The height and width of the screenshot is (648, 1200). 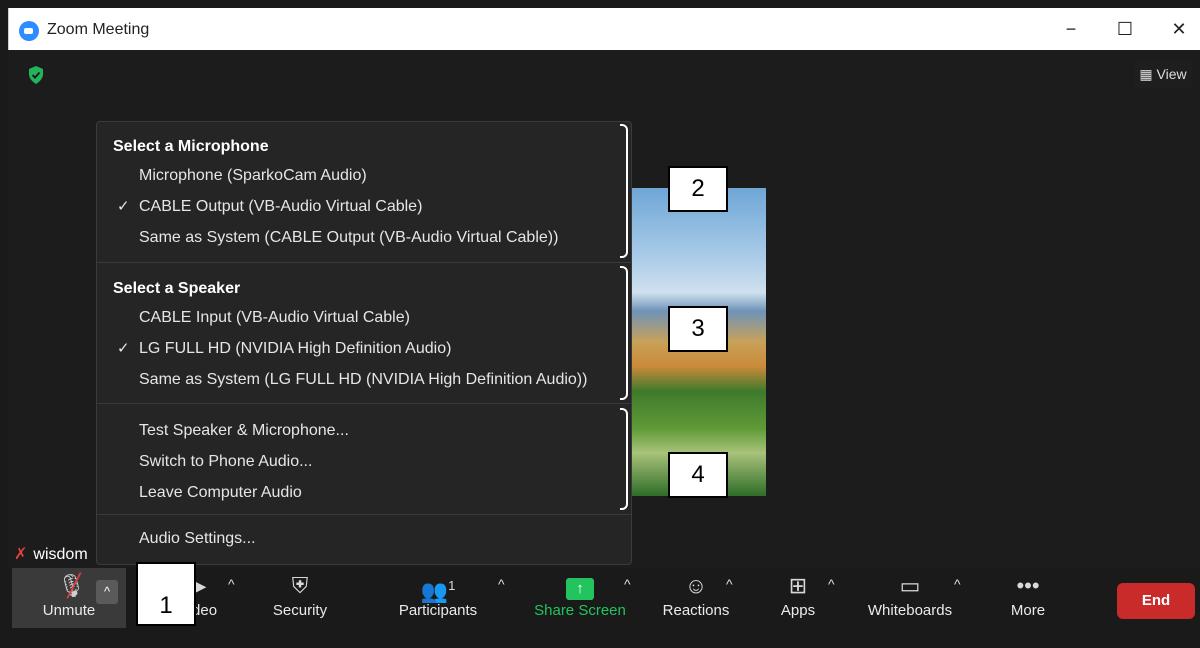 I want to click on apps-button: ⊞ Apps, so click(x=798, y=598).